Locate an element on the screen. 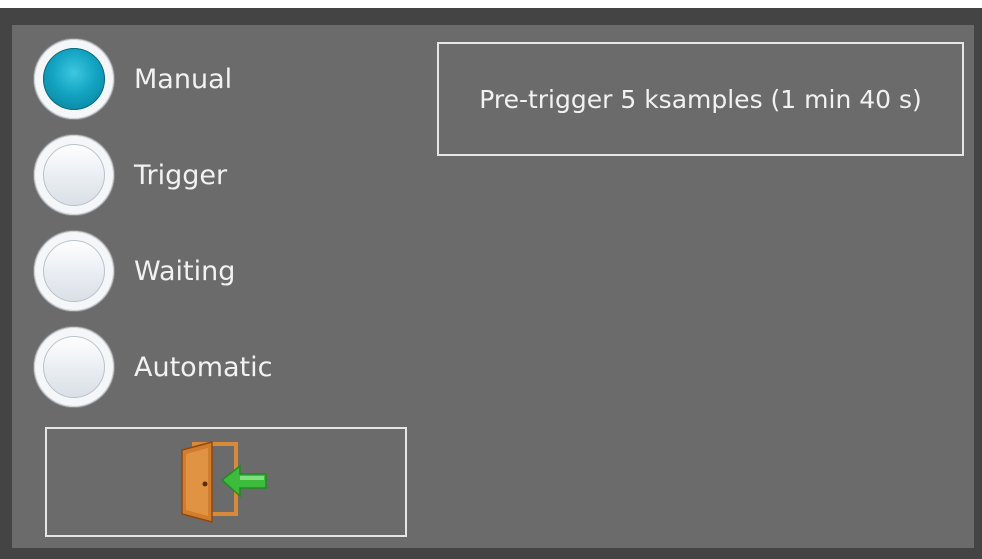  exit-button is located at coordinates (226, 482).